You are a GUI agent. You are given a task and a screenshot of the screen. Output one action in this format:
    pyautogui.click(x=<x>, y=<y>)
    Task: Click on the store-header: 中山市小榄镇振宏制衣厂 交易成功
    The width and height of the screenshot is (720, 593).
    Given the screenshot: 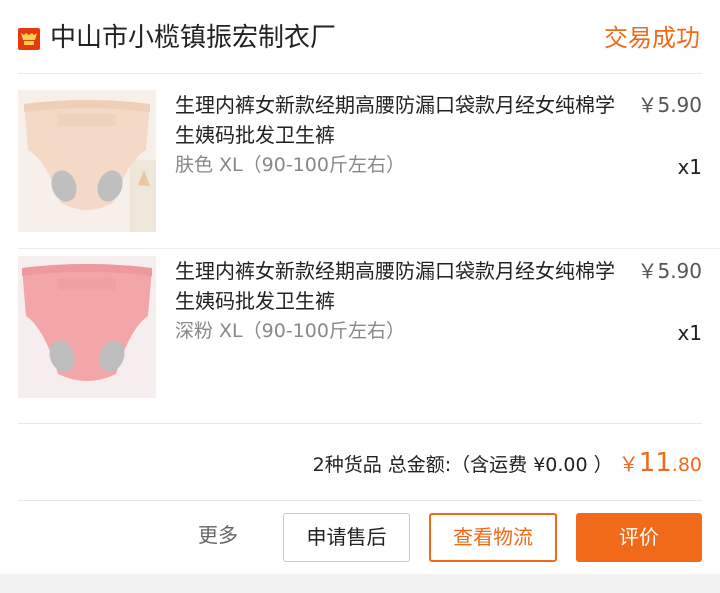 What is the action you would take?
    pyautogui.click(x=360, y=37)
    